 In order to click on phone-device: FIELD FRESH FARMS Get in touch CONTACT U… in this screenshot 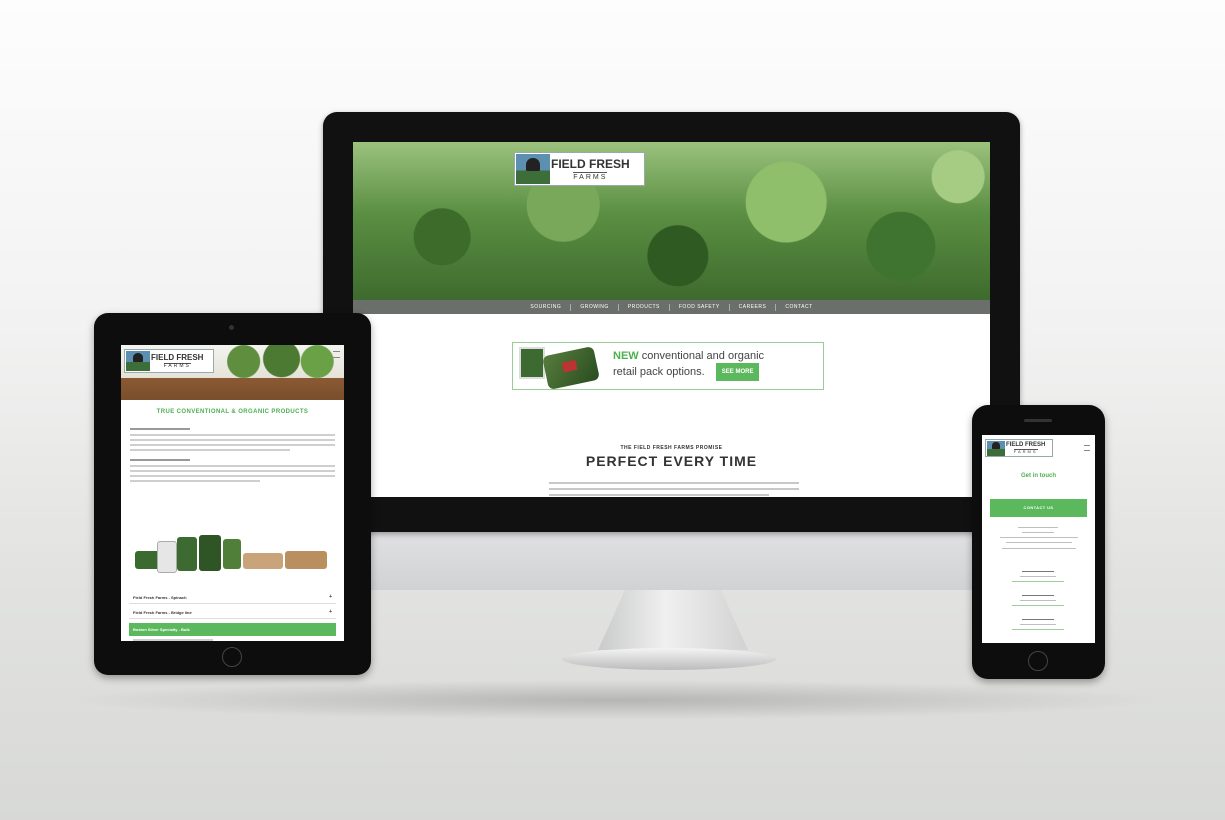, I will do `click(1038, 542)`.